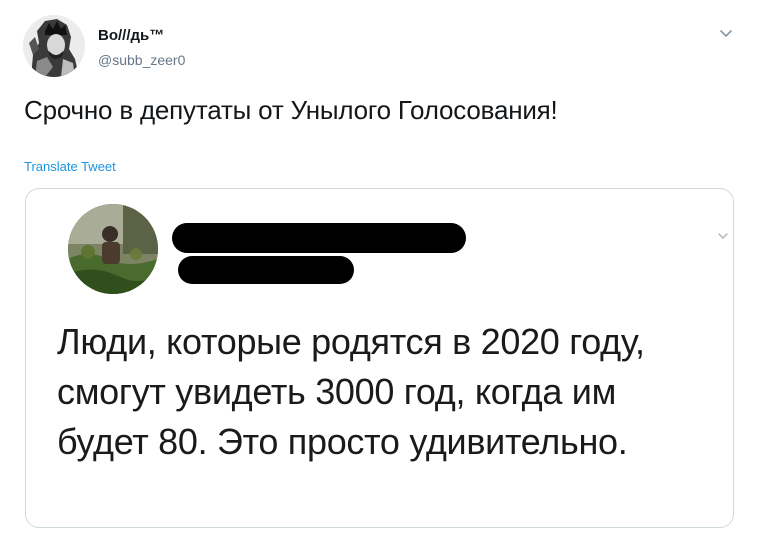  What do you see at coordinates (113, 249) in the screenshot?
I see `quoted-avatar` at bounding box center [113, 249].